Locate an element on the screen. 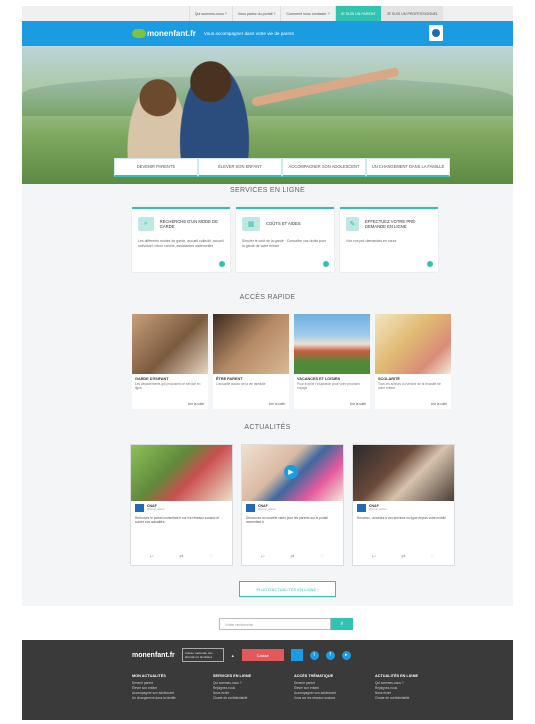 The width and height of the screenshot is (535, 724). document-icon: ✎ is located at coordinates (352, 224).